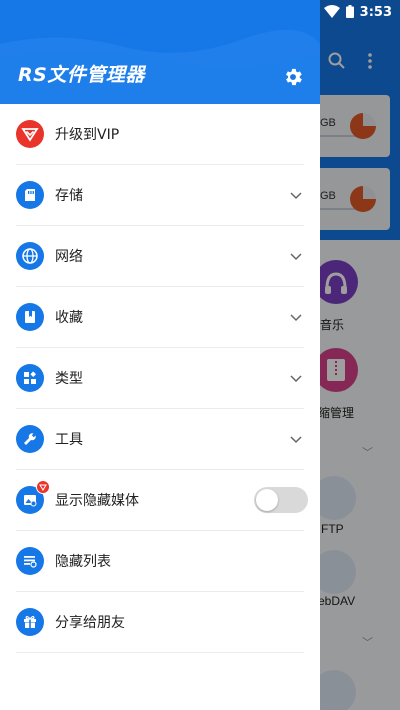 The width and height of the screenshot is (400, 710). I want to click on drawer-header: RS文件管理器, so click(160, 52).